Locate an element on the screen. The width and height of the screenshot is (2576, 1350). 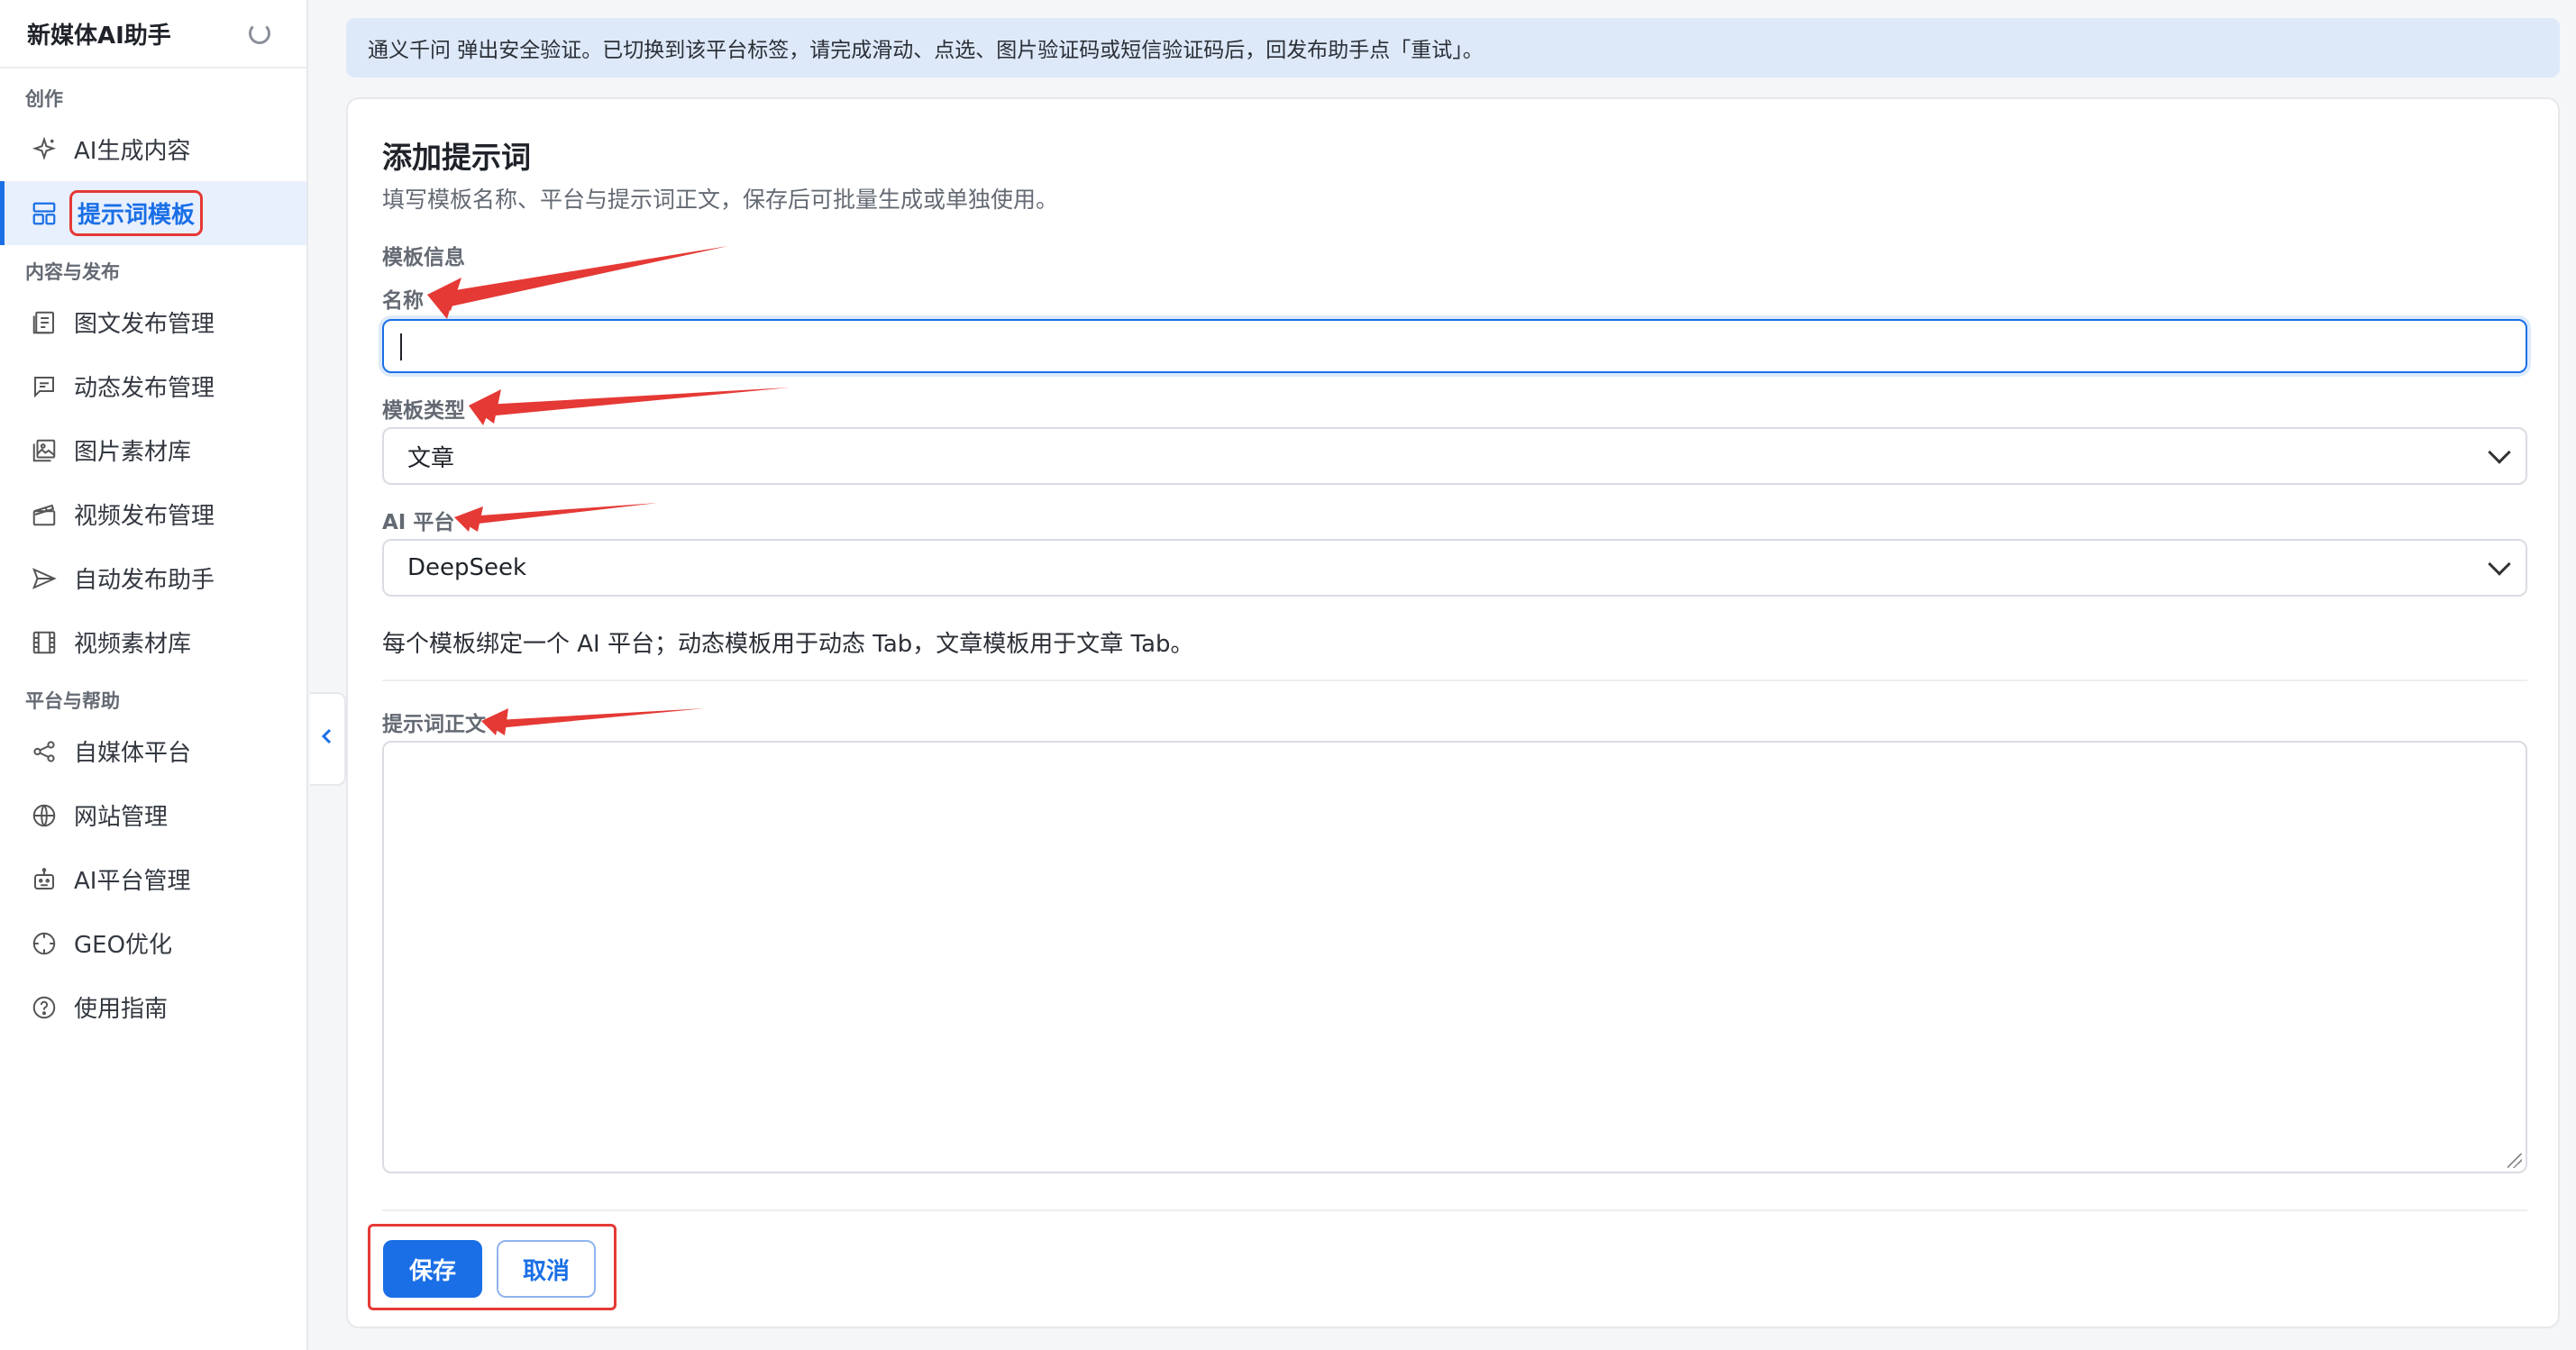
template-icon is located at coordinates (44, 213).